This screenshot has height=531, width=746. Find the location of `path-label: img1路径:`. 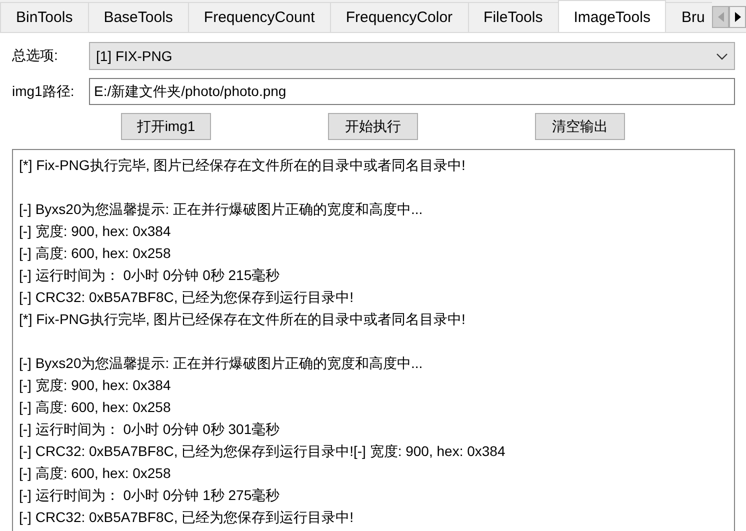

path-label: img1路径: is located at coordinates (44, 91).